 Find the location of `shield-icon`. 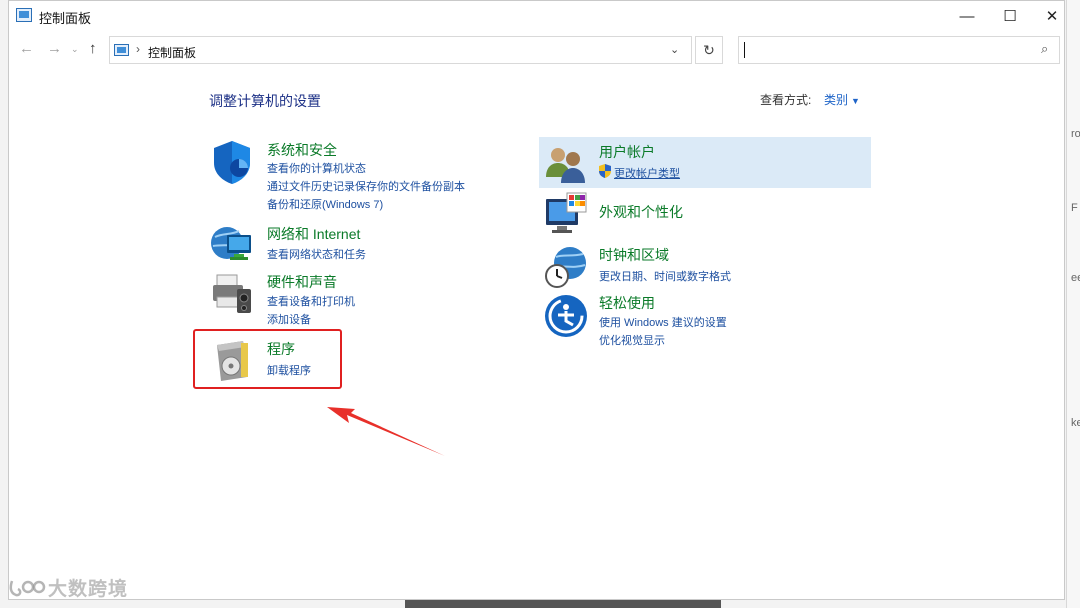

shield-icon is located at coordinates (232, 162).